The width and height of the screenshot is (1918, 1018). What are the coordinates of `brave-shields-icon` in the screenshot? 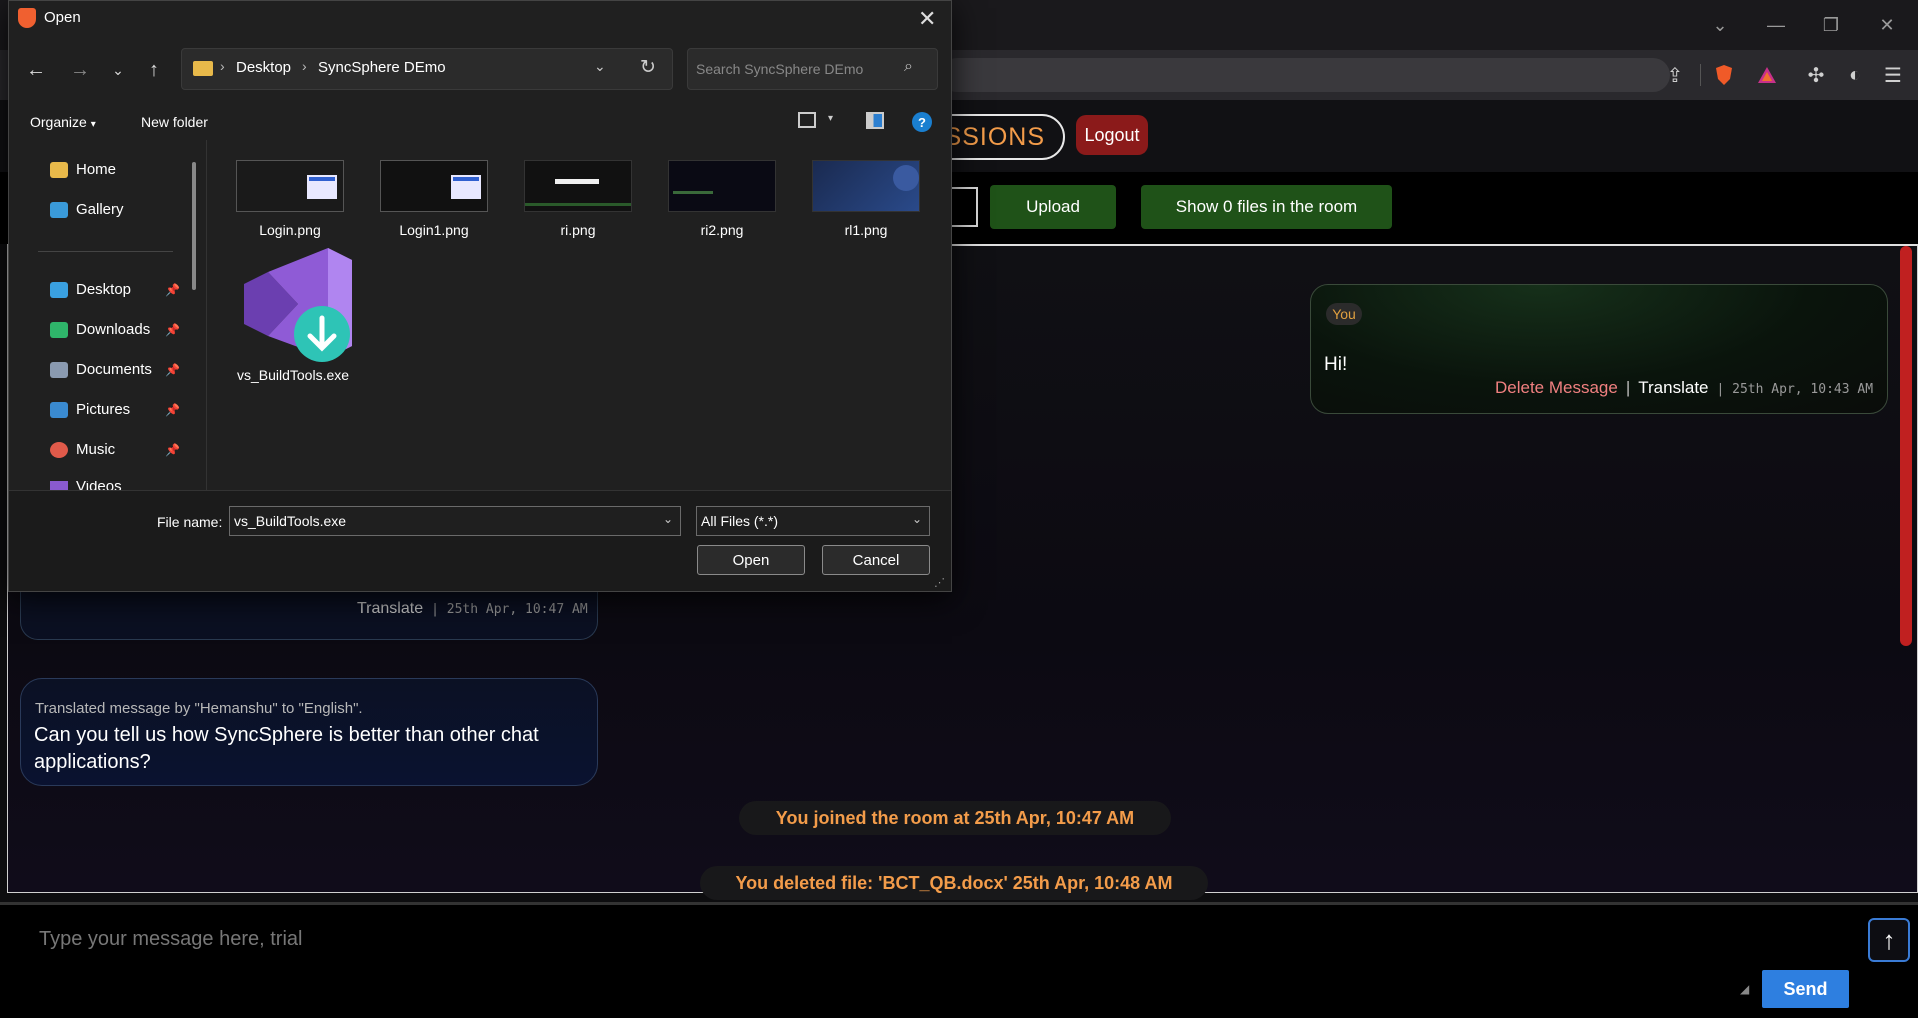 It's located at (1724, 75).